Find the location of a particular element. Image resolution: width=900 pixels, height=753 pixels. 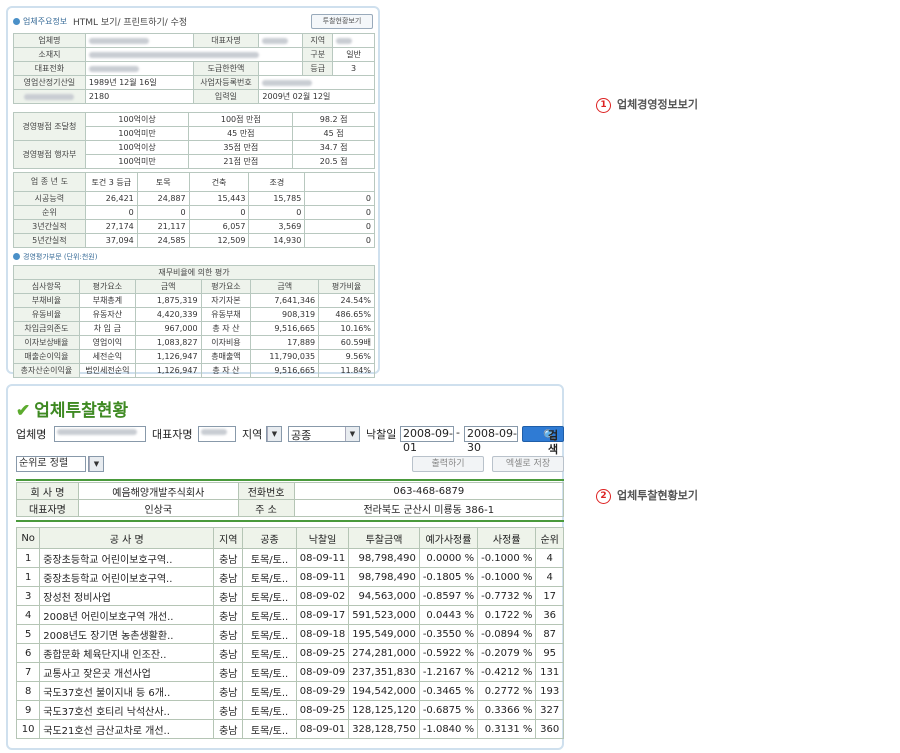

fin-head-cell: 금액 is located at coordinates (168, 286).